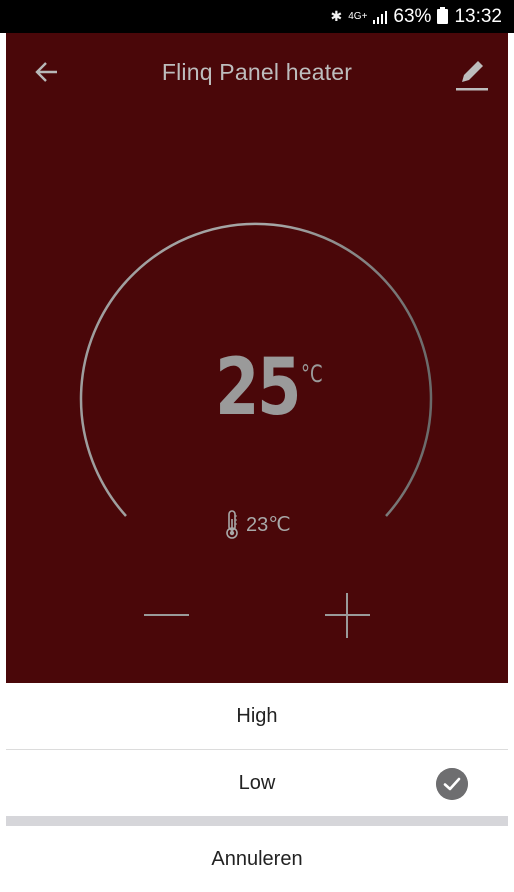 The width and height of the screenshot is (514, 892). Describe the element at coordinates (312, 374) in the screenshot. I see `setpoint-unit: °C` at that location.